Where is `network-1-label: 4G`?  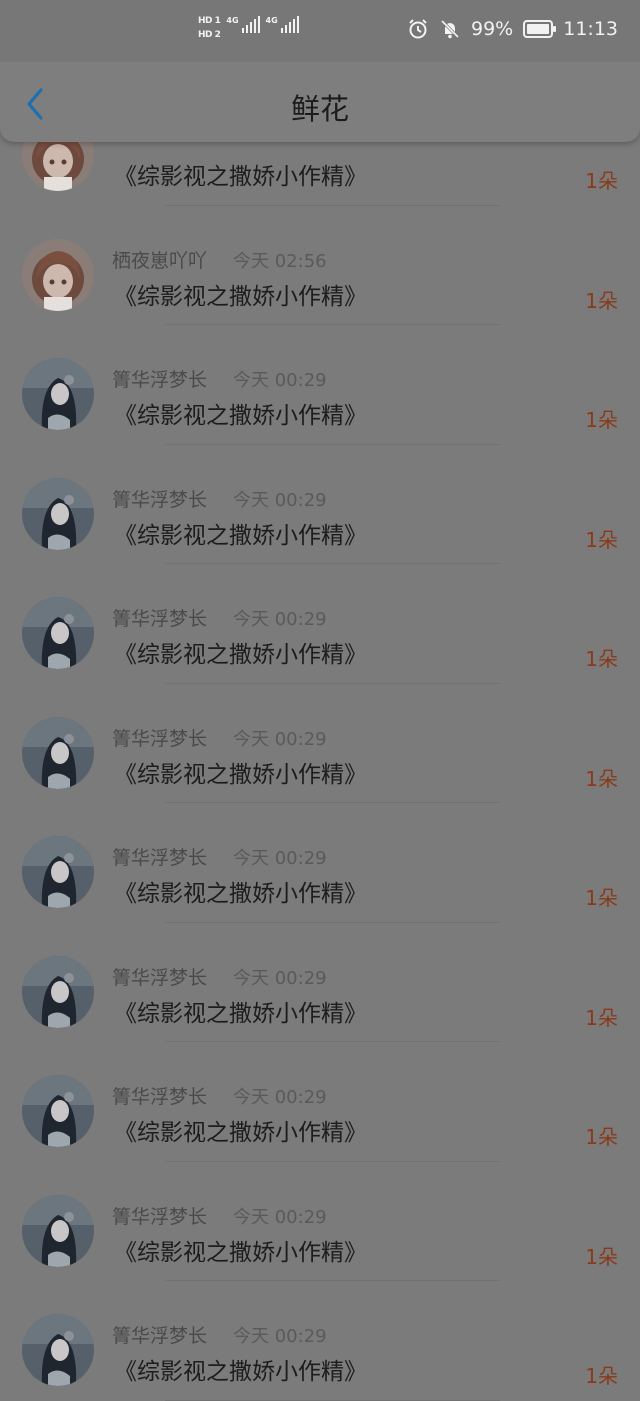
network-1-label: 4G is located at coordinates (232, 20).